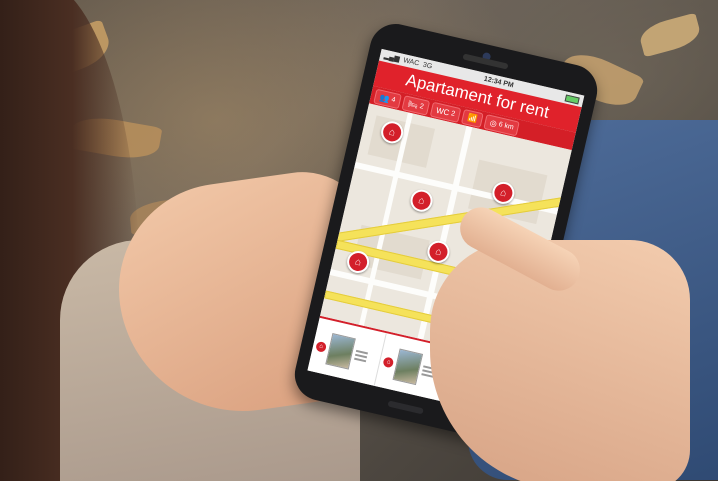  Describe the element at coordinates (421, 200) in the screenshot. I see `listing-marker-house-icon: ⌂` at that location.